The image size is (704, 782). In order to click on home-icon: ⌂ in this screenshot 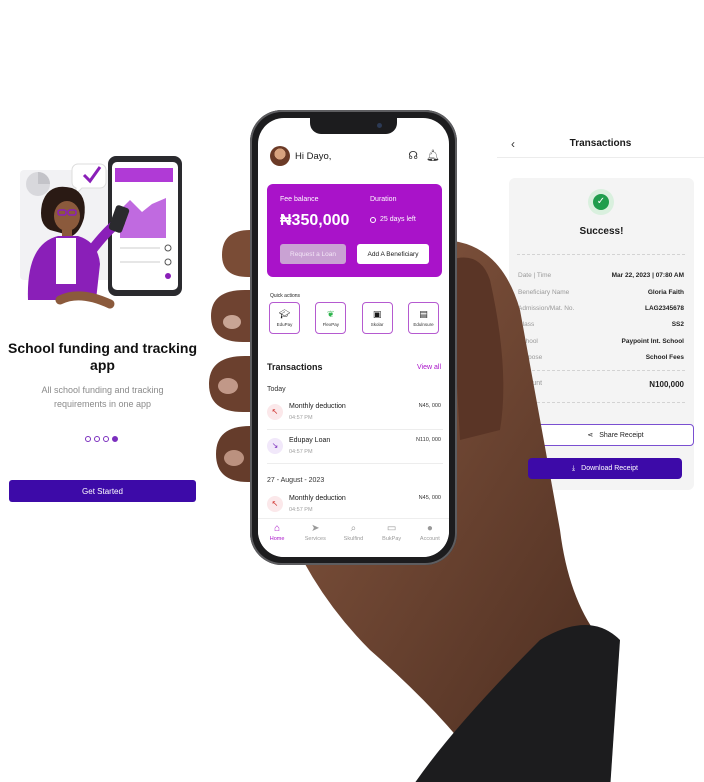, I will do `click(277, 528)`.